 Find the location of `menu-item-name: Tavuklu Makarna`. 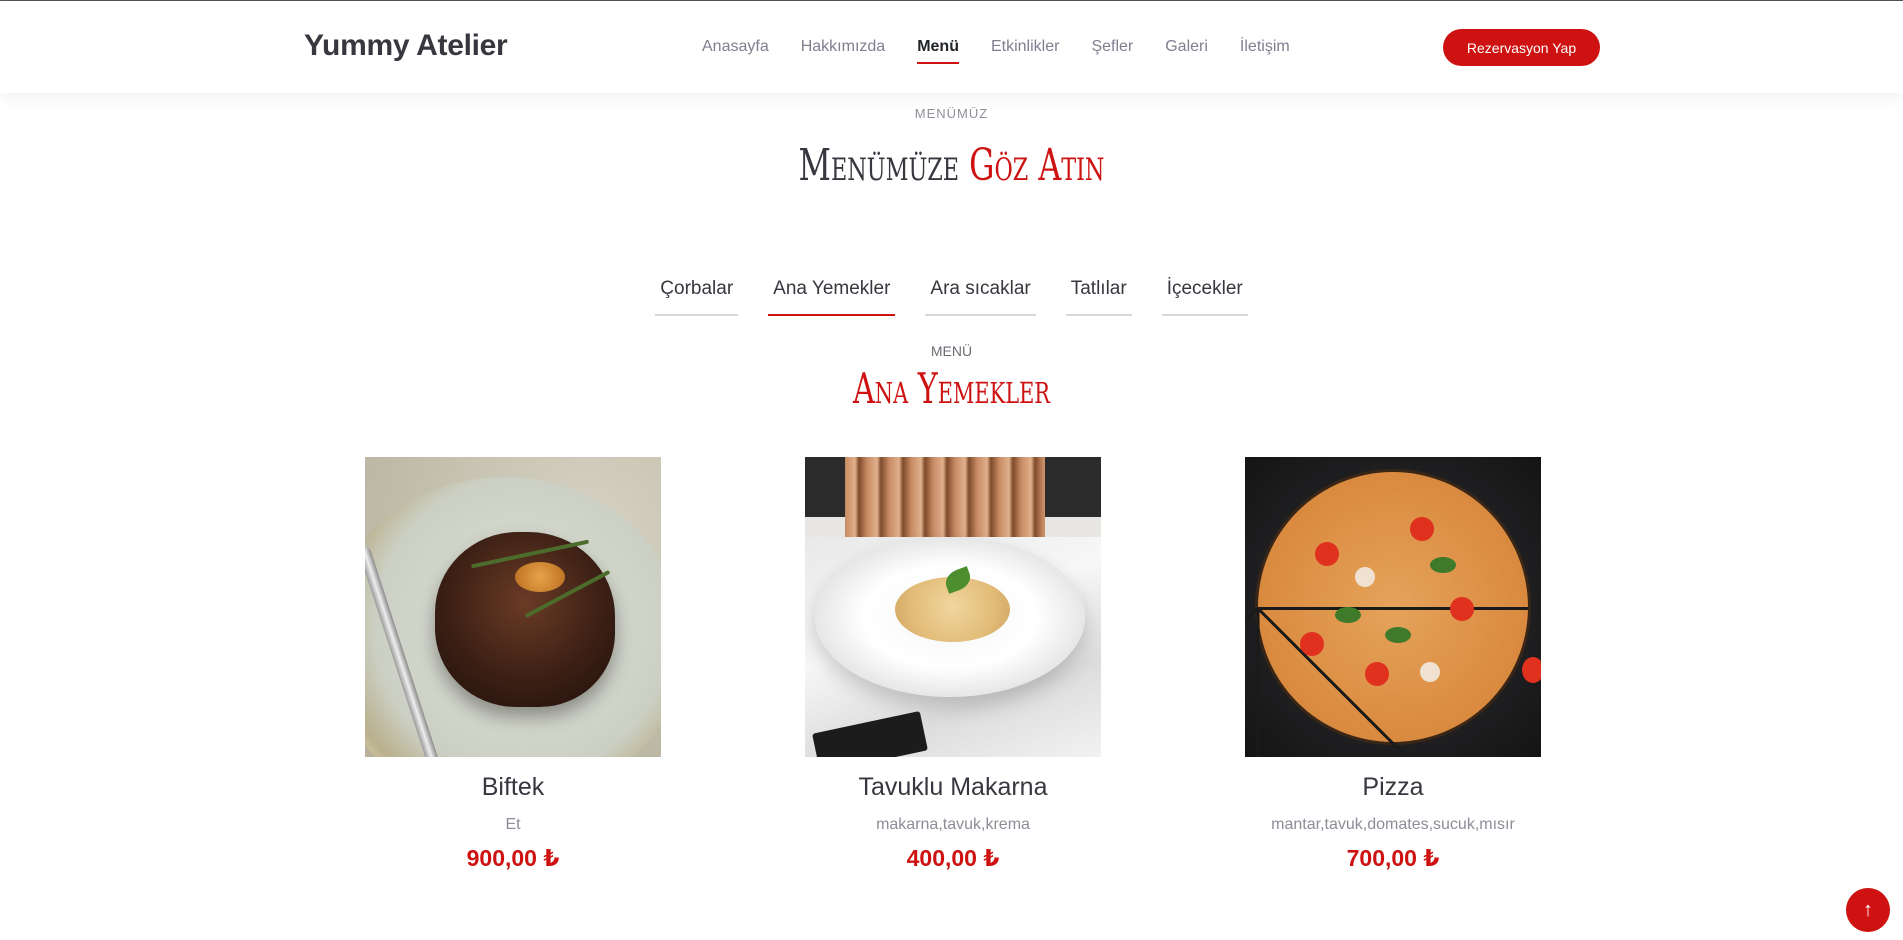

menu-item-name: Tavuklu Makarna is located at coordinates (953, 787).